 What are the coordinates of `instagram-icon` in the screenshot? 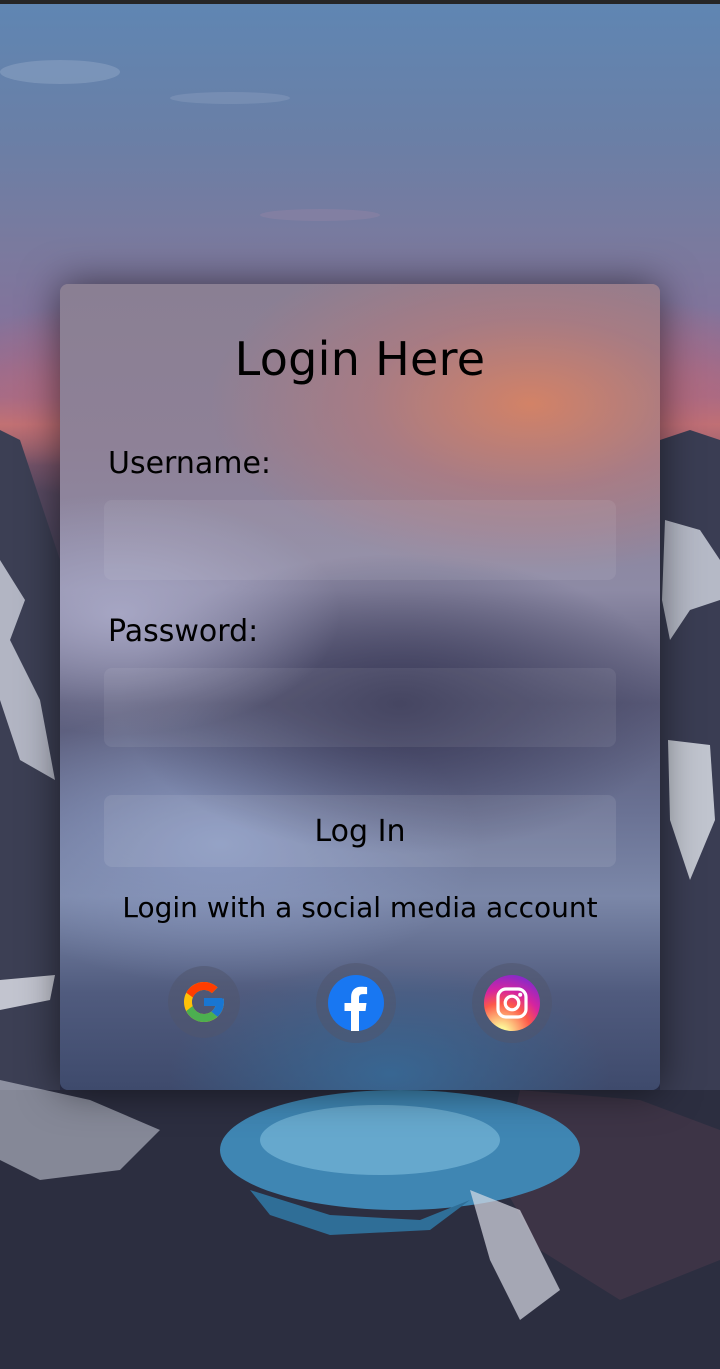 It's located at (512, 1003).